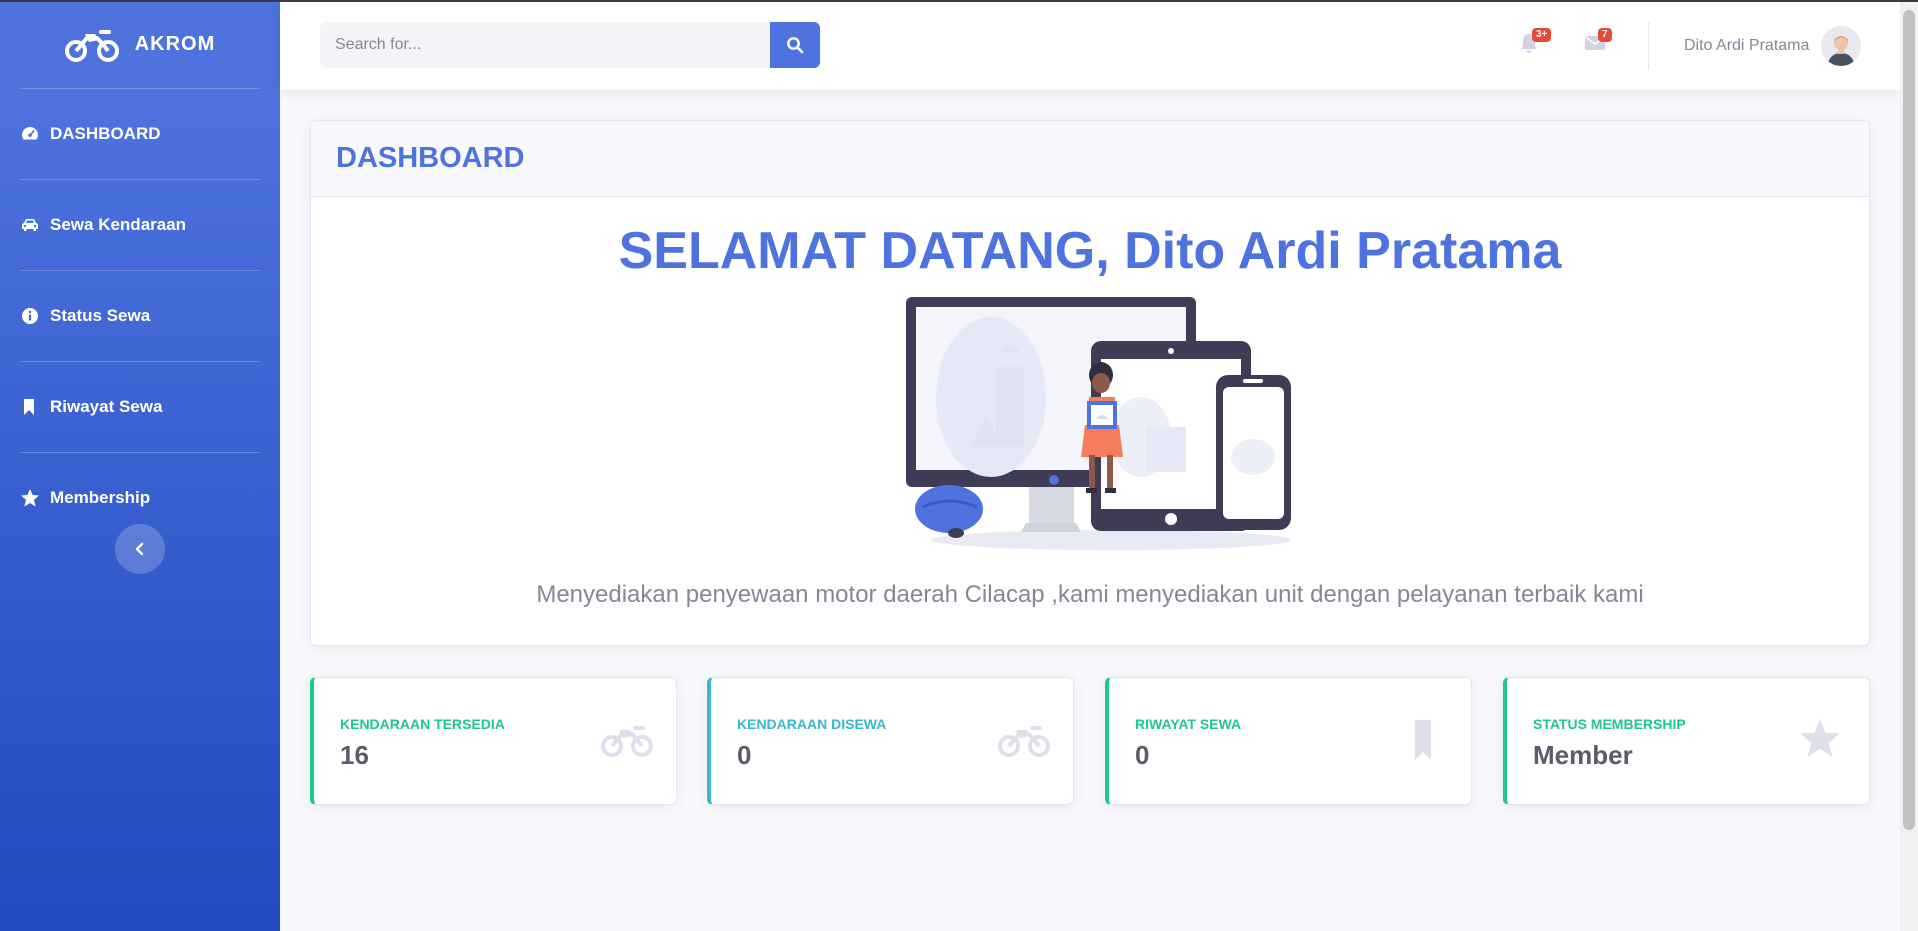 The height and width of the screenshot is (931, 1918). What do you see at coordinates (1098, 423) in the screenshot?
I see `devices-illustration` at bounding box center [1098, 423].